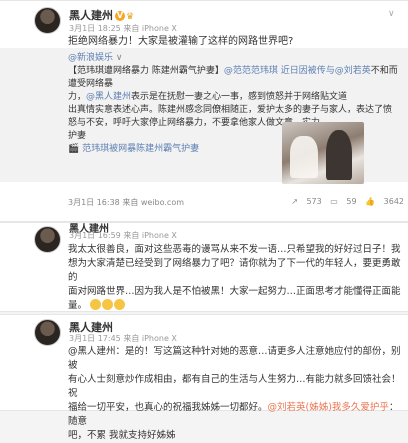 This screenshot has width=408, height=443. I want to click on author-name: 黑人建州 V ♛, so click(101, 15).